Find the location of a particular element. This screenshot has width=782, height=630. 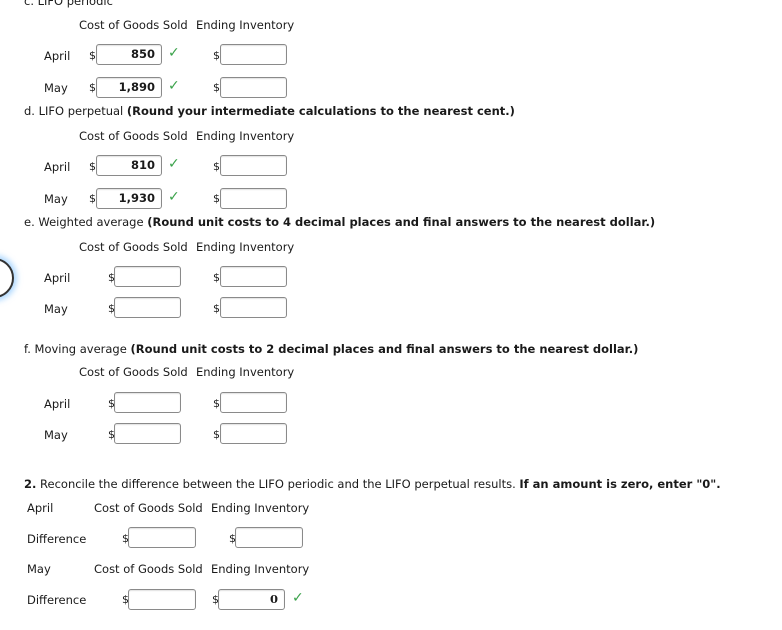

c-may-ending-inventory-input is located at coordinates (253, 87).